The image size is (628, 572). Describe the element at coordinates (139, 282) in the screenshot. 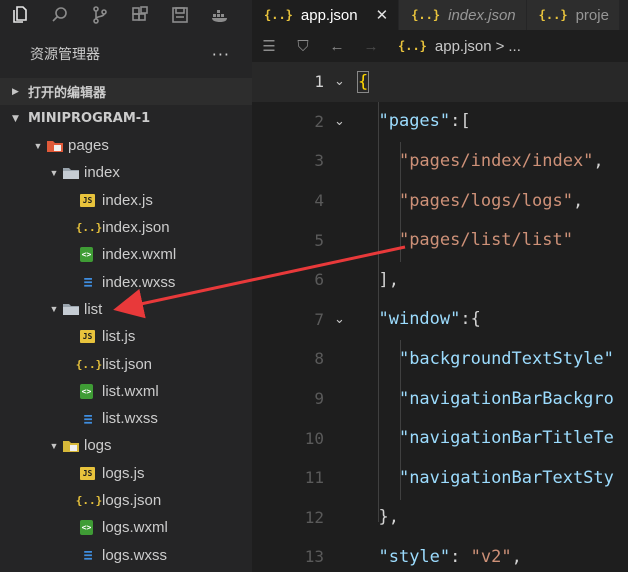

I see `tree-item-label: index.wxss` at that location.